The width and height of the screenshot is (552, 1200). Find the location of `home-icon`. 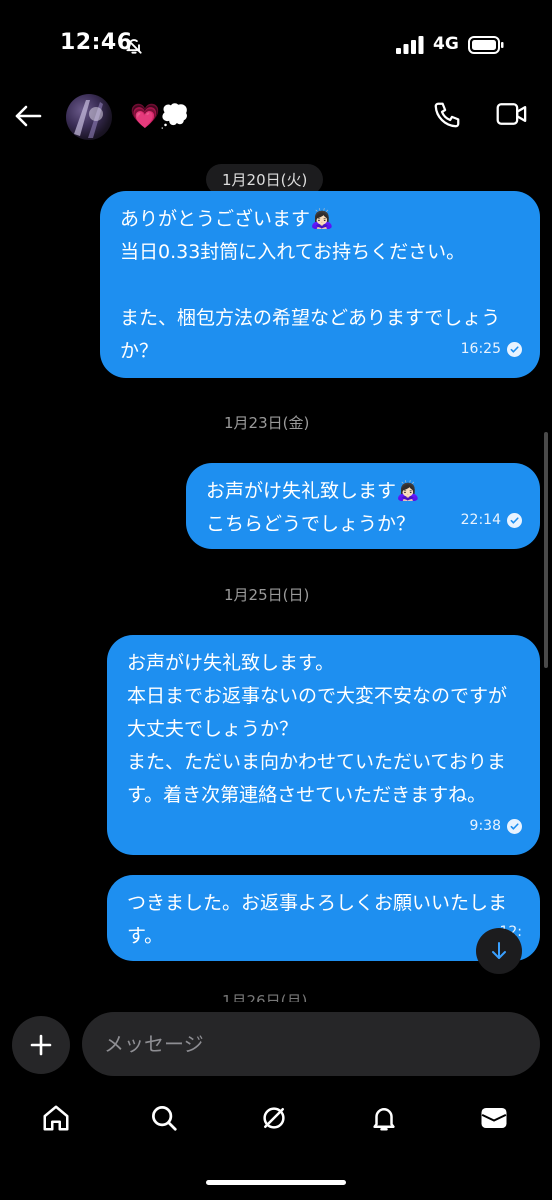

home-icon is located at coordinates (56, 1118).